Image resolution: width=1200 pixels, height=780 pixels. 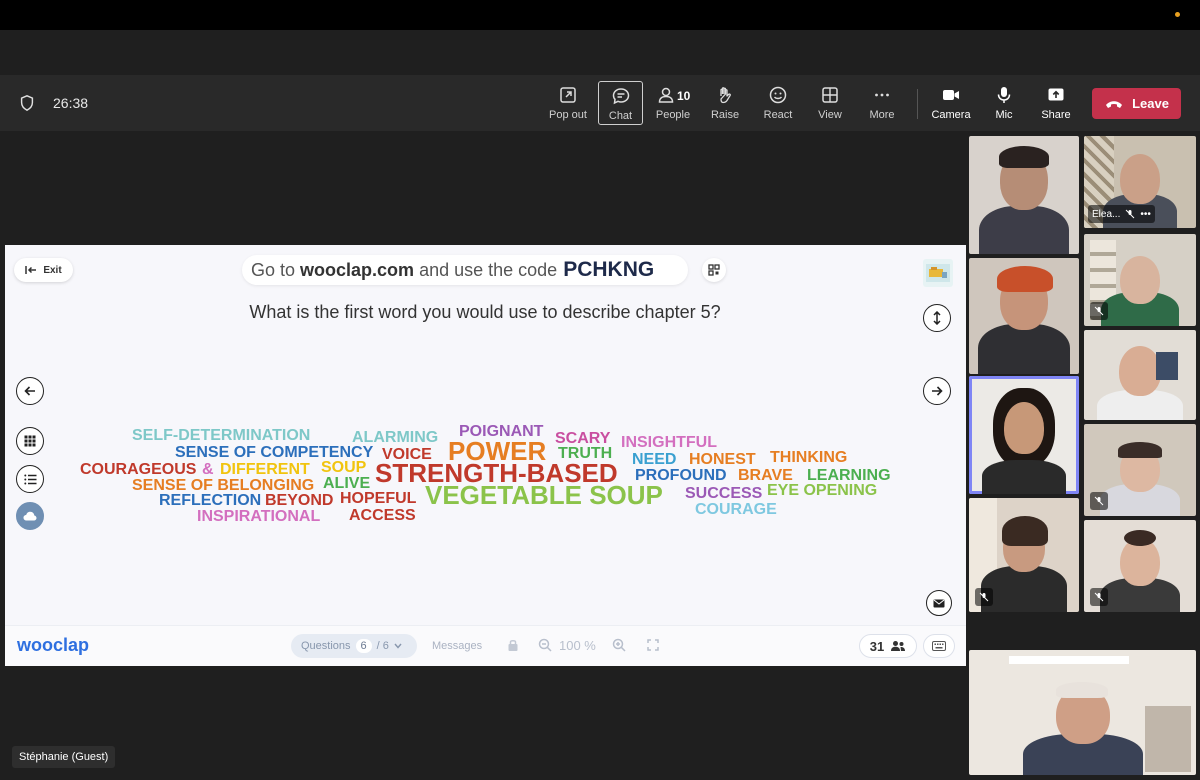 I want to click on raise-hand-icon, so click(x=725, y=95).